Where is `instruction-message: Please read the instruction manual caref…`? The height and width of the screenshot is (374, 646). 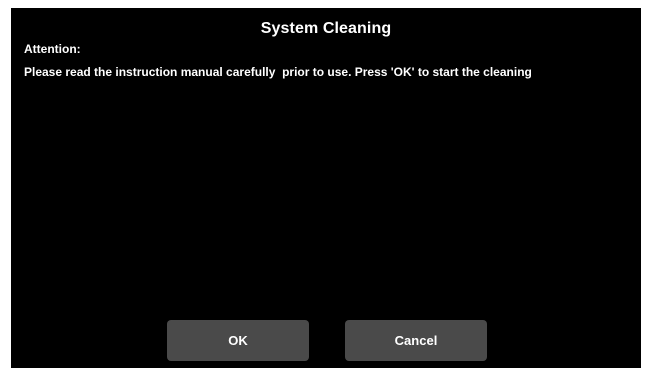
instruction-message: Please read the instruction manual caref… is located at coordinates (278, 72).